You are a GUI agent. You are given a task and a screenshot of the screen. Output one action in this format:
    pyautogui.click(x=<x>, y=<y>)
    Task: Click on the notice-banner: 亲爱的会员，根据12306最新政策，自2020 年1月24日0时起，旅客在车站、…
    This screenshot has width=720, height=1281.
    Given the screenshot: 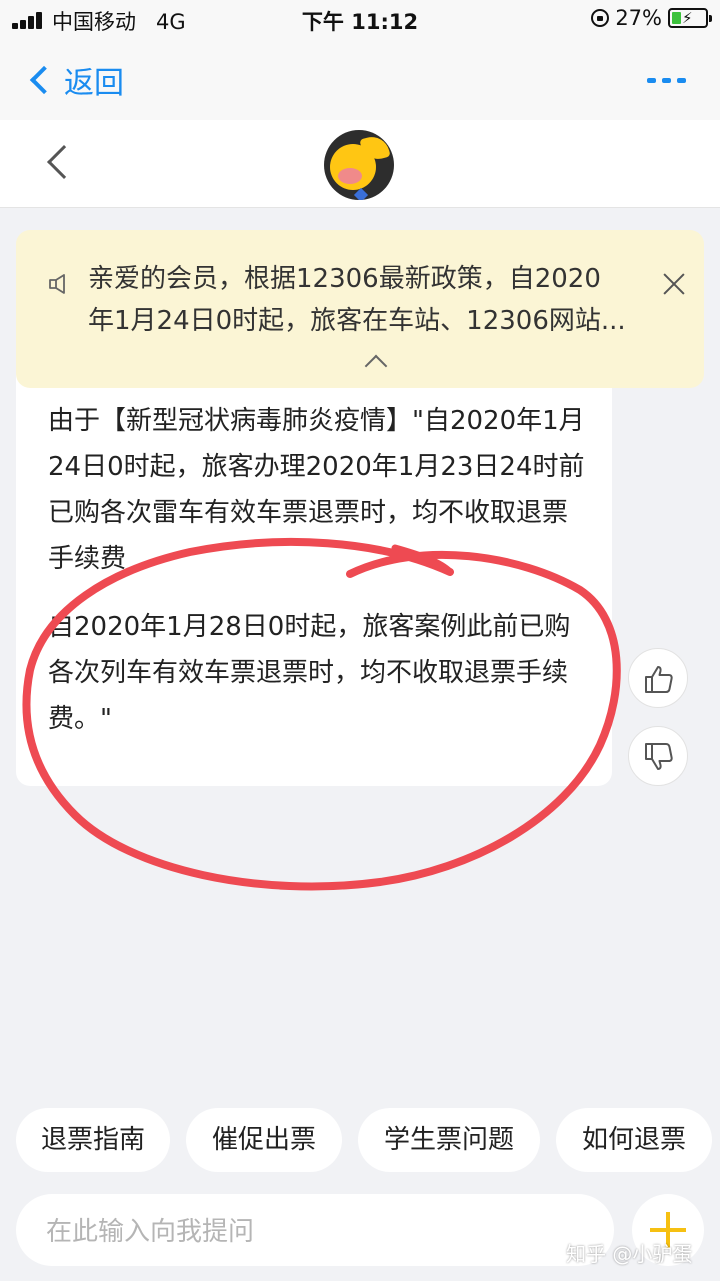 What is the action you would take?
    pyautogui.click(x=360, y=309)
    